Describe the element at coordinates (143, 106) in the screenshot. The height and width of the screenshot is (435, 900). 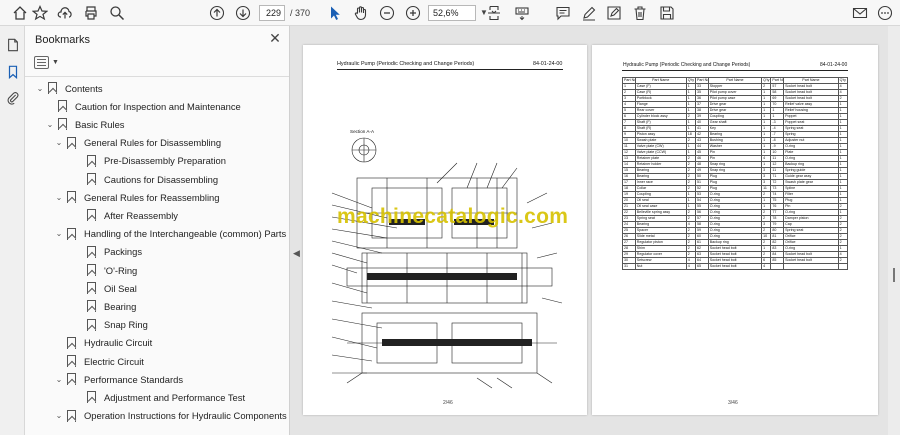
I see `bookmark-item: Caution for Inspection and Maintenance` at that location.